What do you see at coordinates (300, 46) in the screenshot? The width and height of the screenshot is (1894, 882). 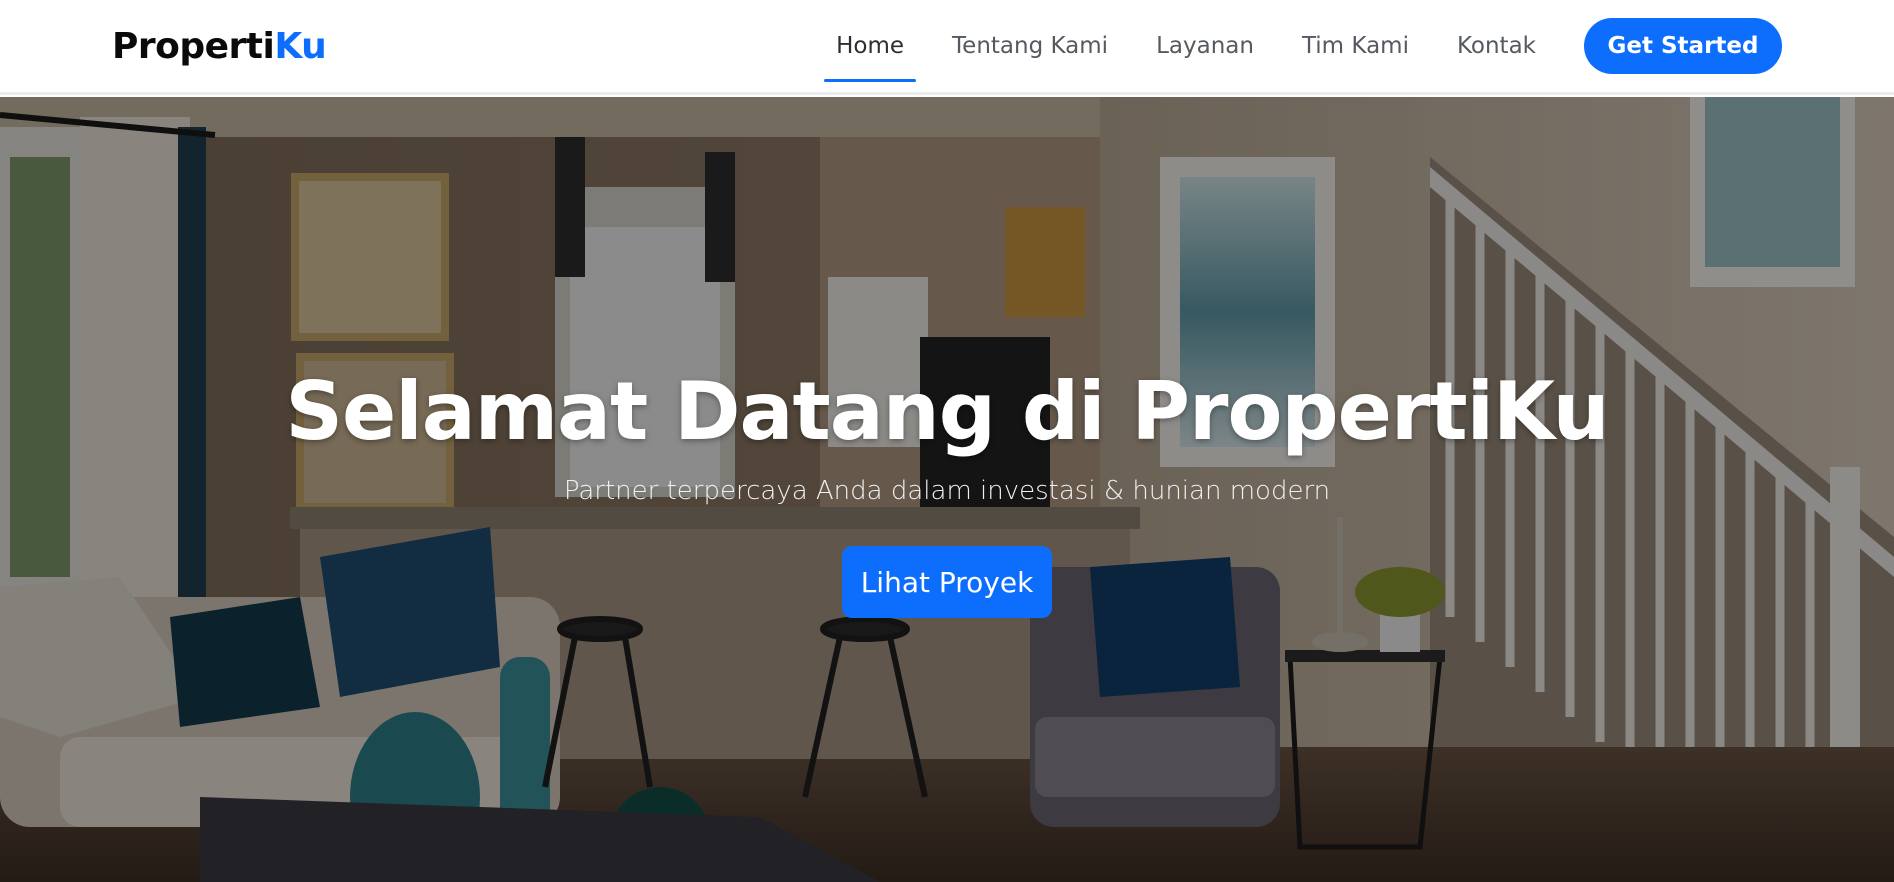 I see `brand-name-accent: Ku` at bounding box center [300, 46].